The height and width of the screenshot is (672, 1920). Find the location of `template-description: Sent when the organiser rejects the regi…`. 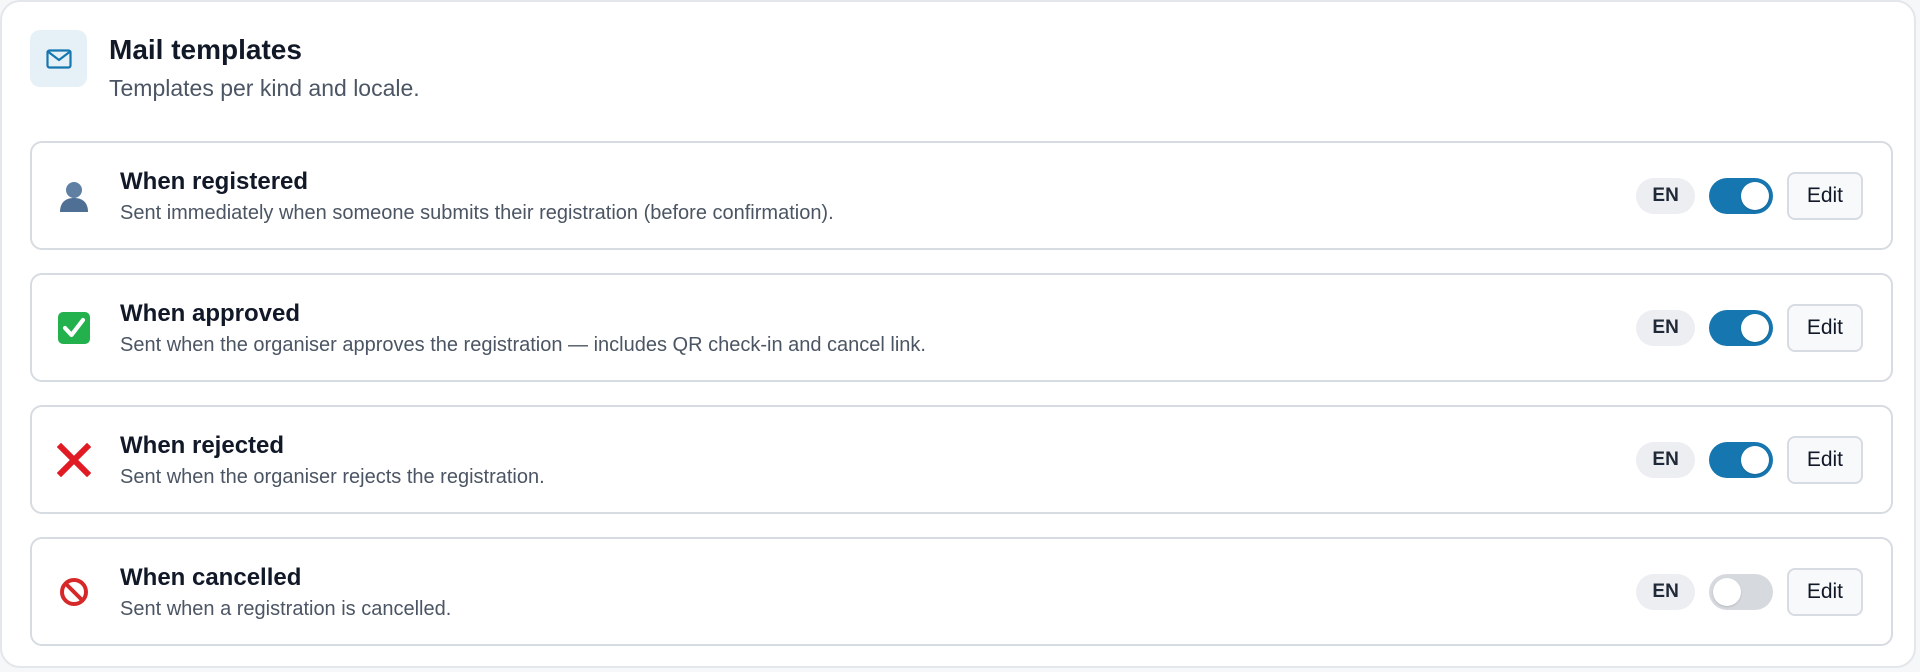

template-description: Sent when the organiser rejects the regi… is located at coordinates (332, 477).